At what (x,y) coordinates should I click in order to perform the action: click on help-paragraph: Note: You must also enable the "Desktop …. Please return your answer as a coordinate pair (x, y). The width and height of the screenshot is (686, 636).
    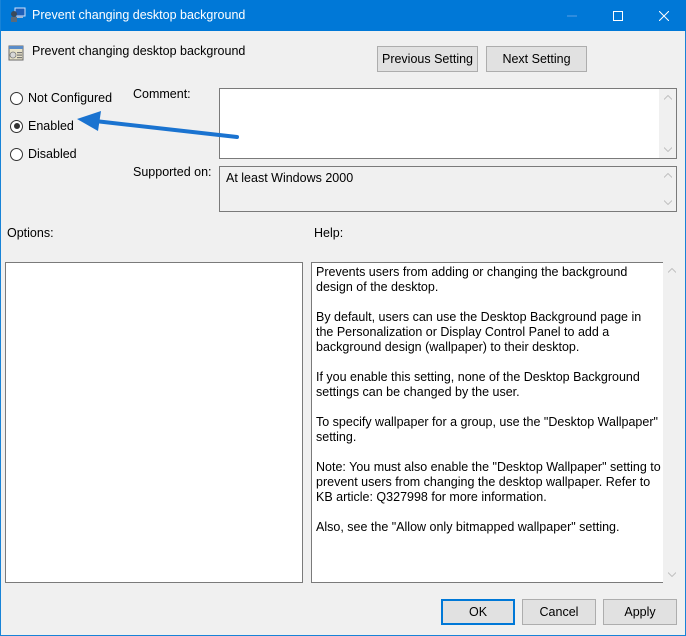
    Looking at the image, I should click on (488, 482).